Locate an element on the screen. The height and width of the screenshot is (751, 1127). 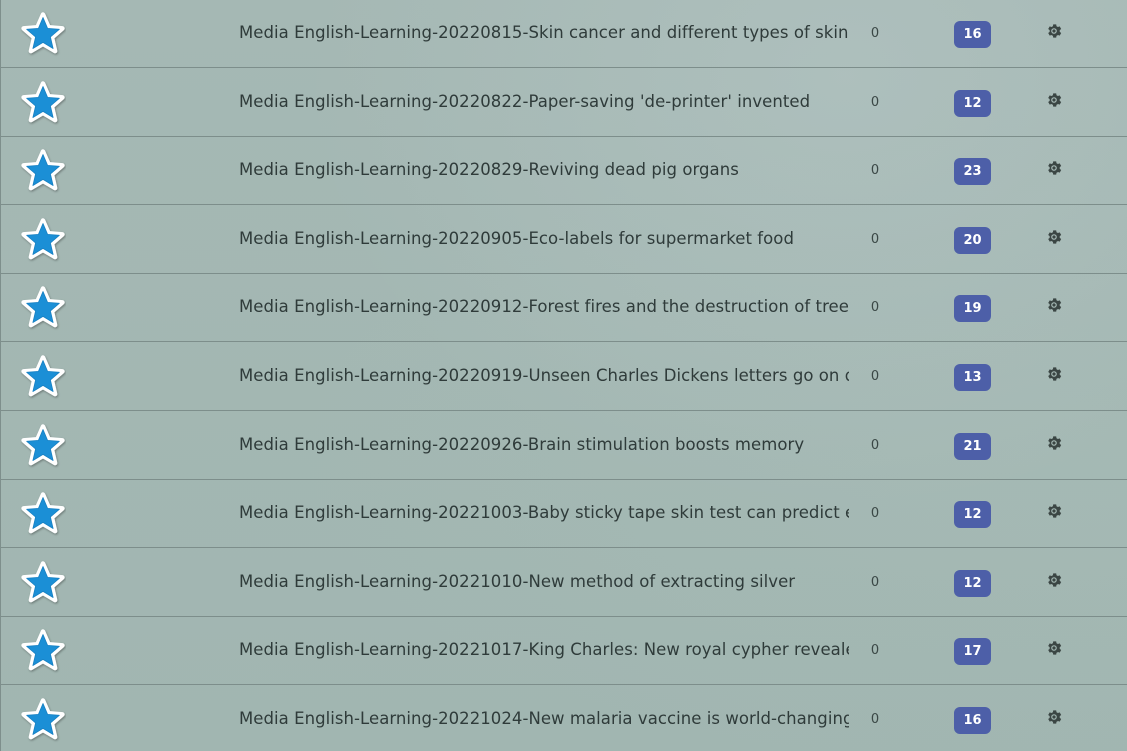
due-count-badge: 17 is located at coordinates (972, 651).